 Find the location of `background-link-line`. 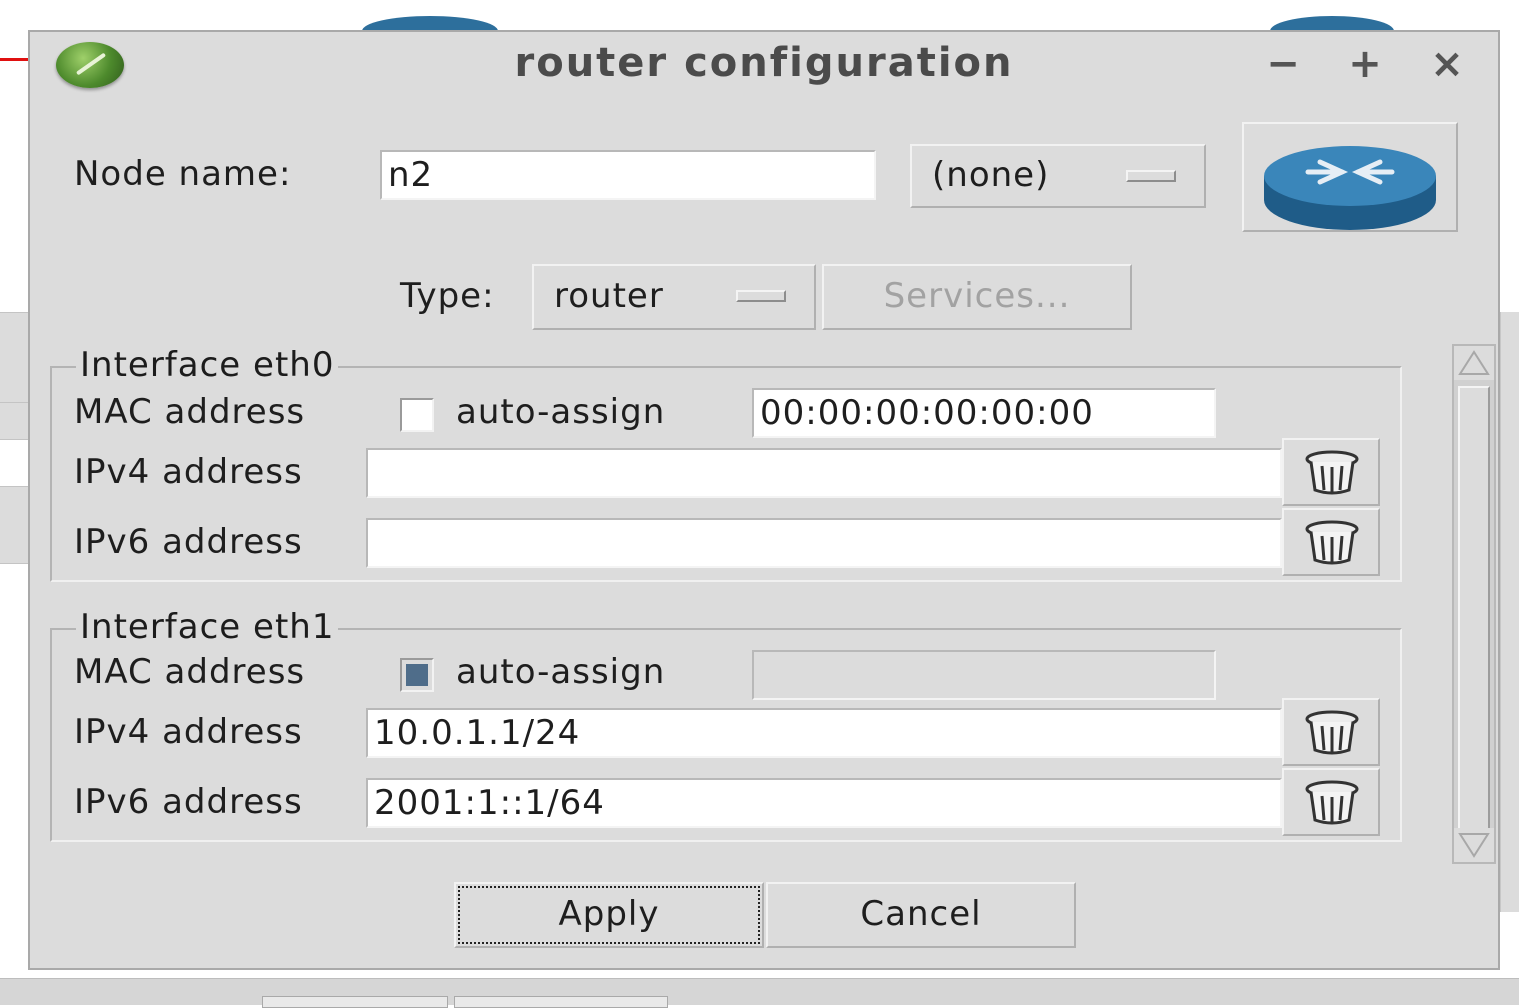

background-link-line is located at coordinates (15, 59).